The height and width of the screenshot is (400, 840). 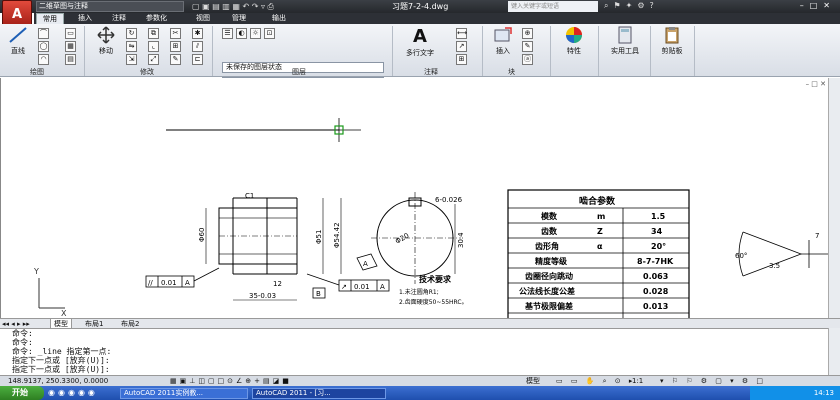 What do you see at coordinates (527, 46) in the screenshot?
I see `edit-block-icon: ✎` at bounding box center [527, 46].